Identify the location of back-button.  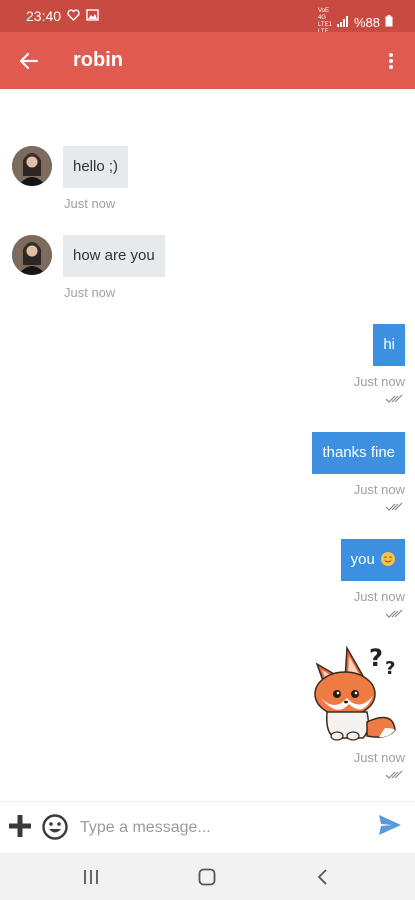
(29, 61).